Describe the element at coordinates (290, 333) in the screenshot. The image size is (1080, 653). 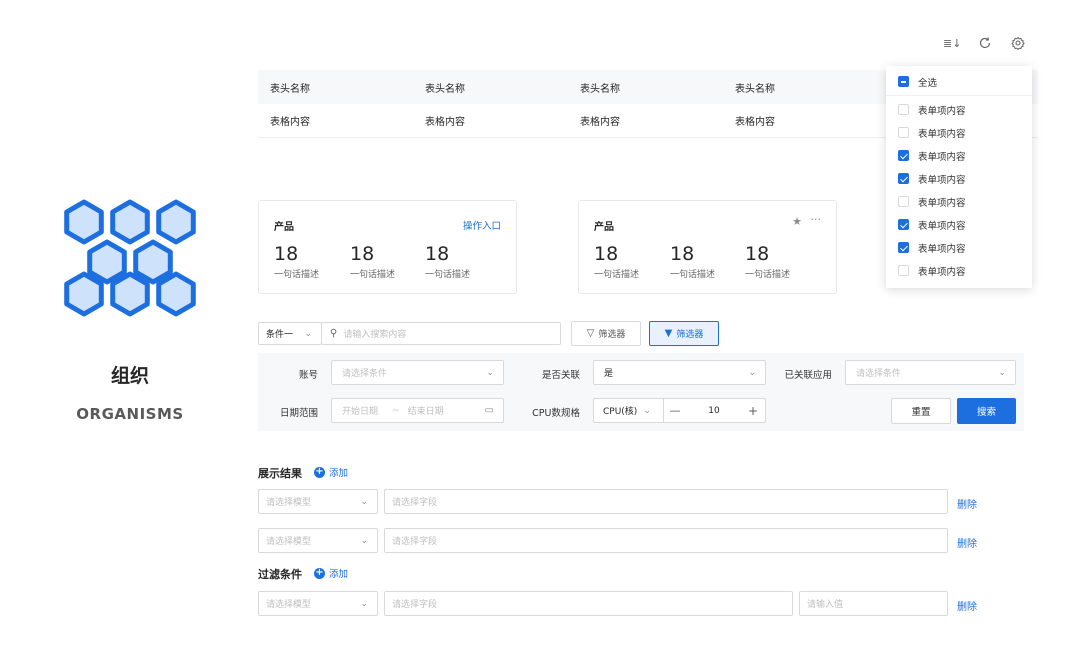
I see `condition-select: 条件一 ⌄` at that location.